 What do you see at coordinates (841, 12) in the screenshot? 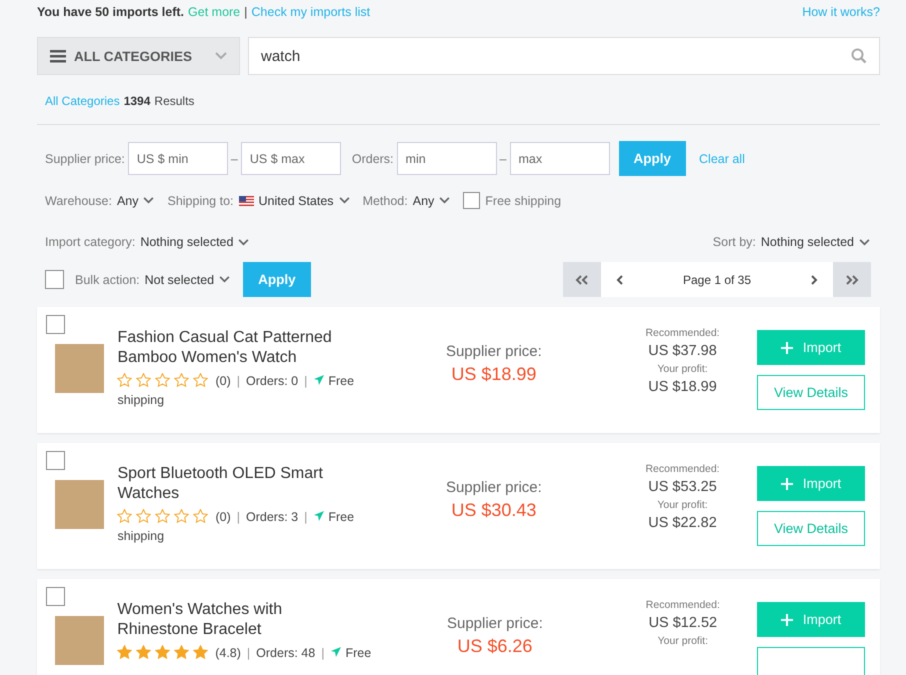
I see `how-it-works-link: How it works?` at bounding box center [841, 12].